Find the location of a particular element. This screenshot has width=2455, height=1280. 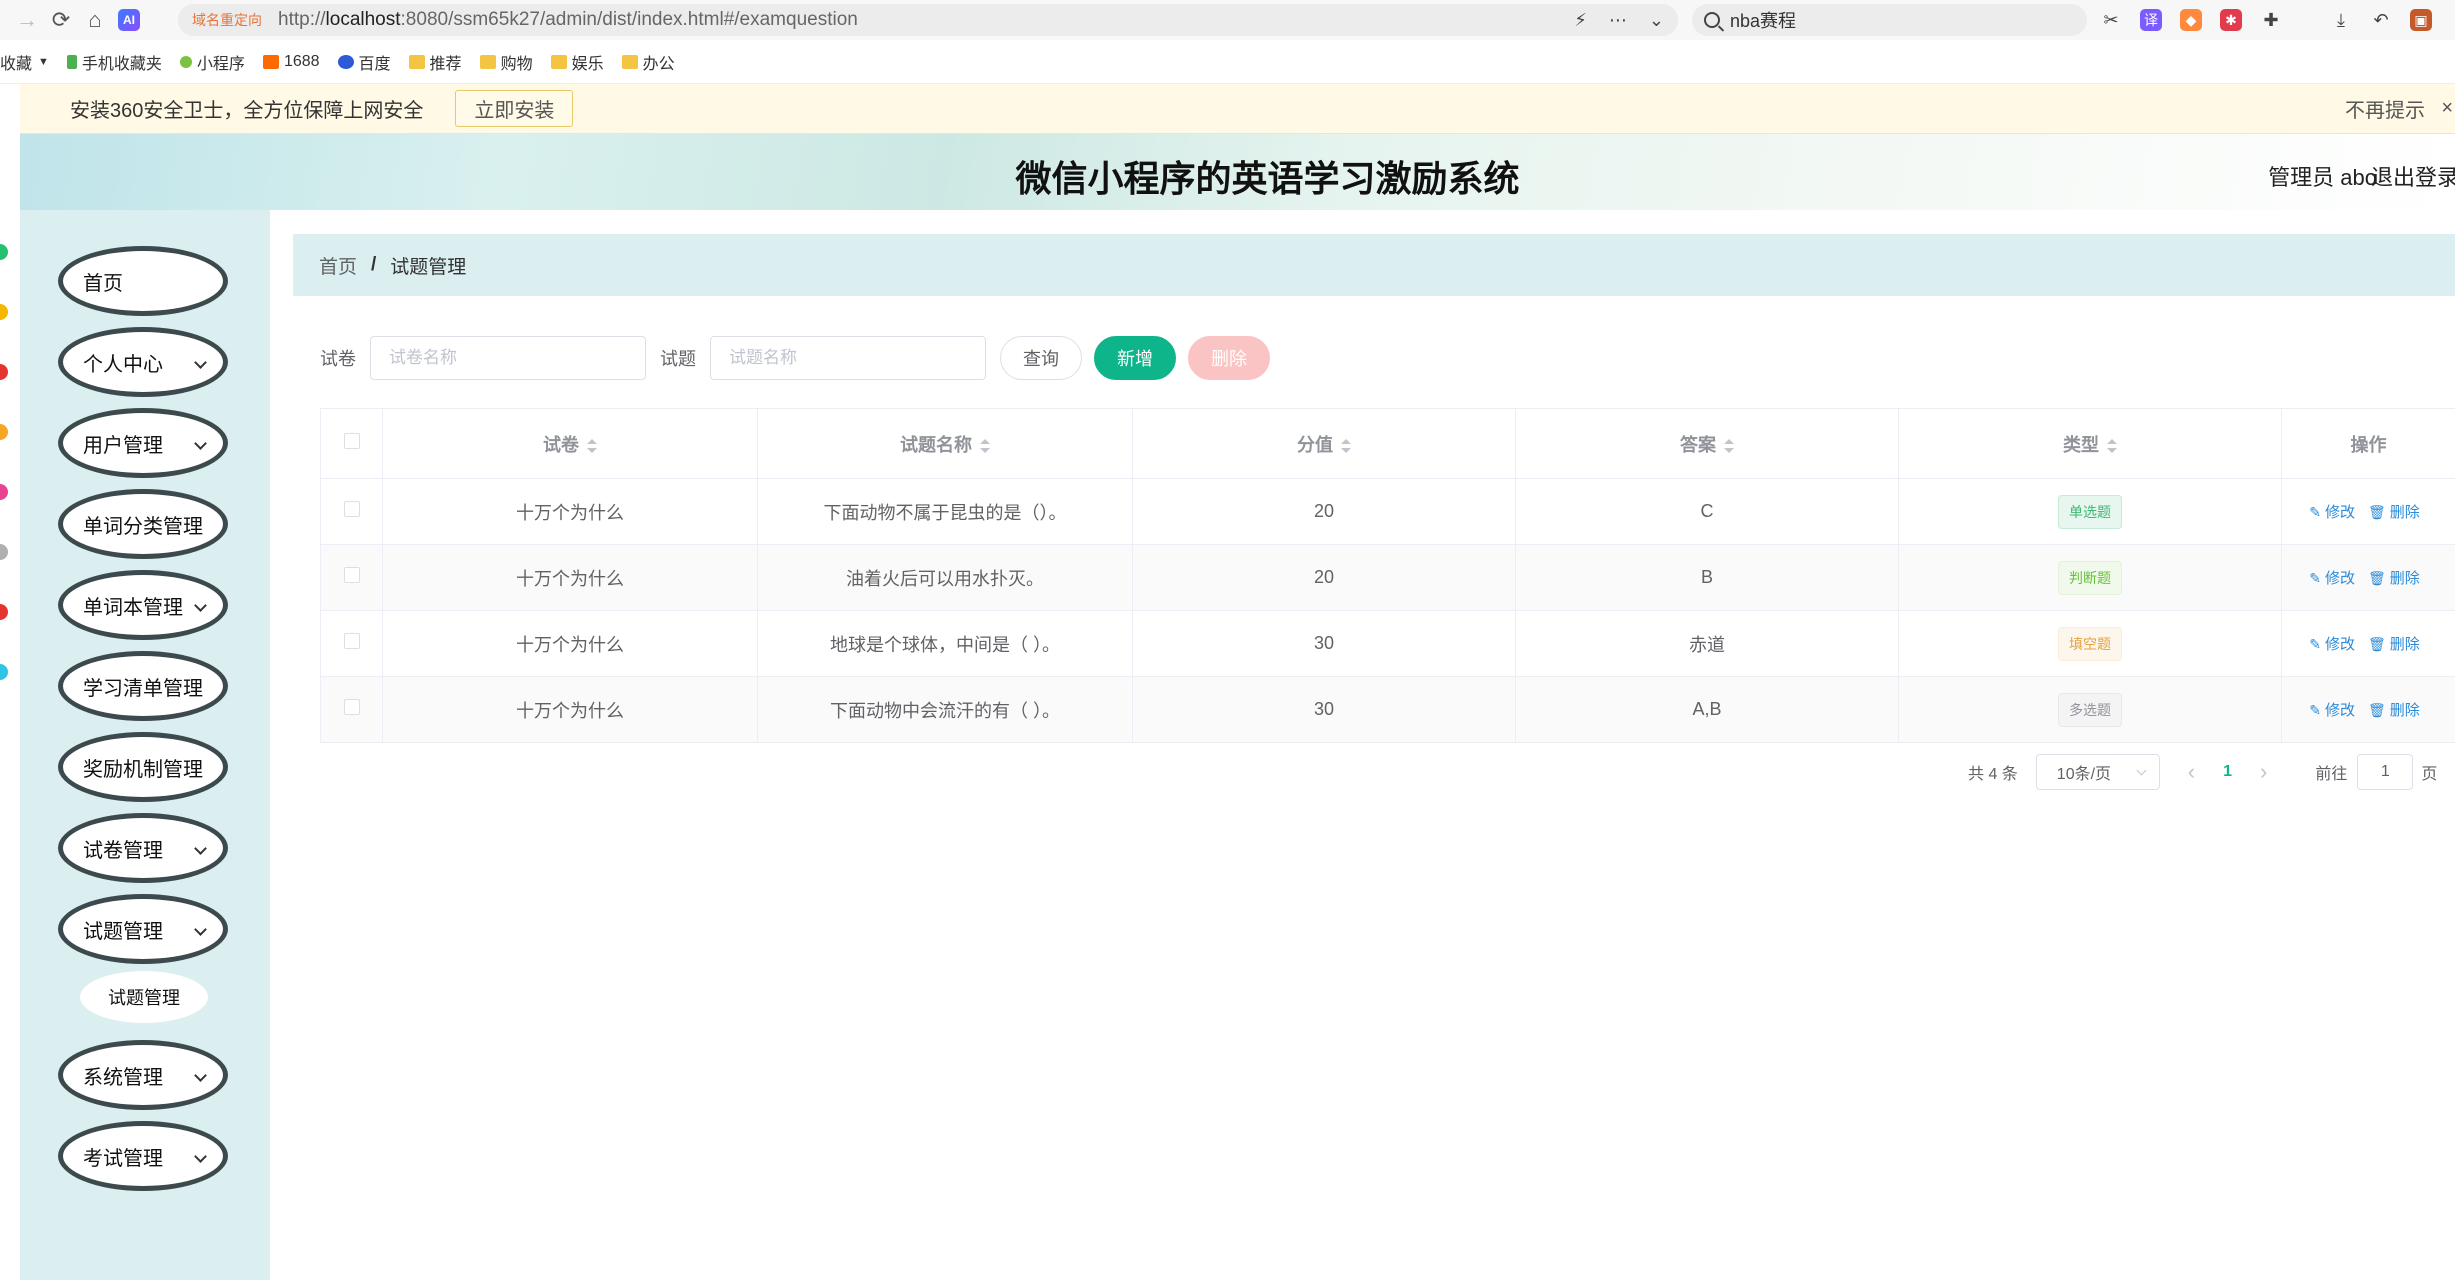

home-icon: ⌂ is located at coordinates (95, 20).